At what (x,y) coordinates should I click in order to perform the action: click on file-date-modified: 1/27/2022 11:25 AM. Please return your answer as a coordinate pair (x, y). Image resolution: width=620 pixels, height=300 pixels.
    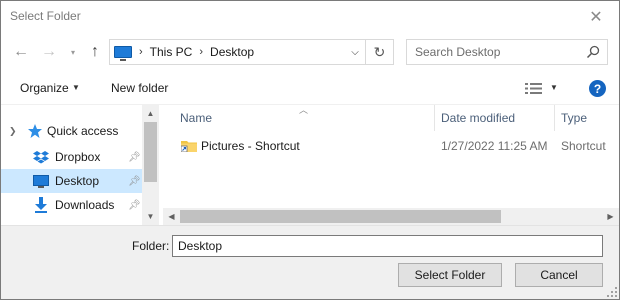
    Looking at the image, I should click on (494, 146).